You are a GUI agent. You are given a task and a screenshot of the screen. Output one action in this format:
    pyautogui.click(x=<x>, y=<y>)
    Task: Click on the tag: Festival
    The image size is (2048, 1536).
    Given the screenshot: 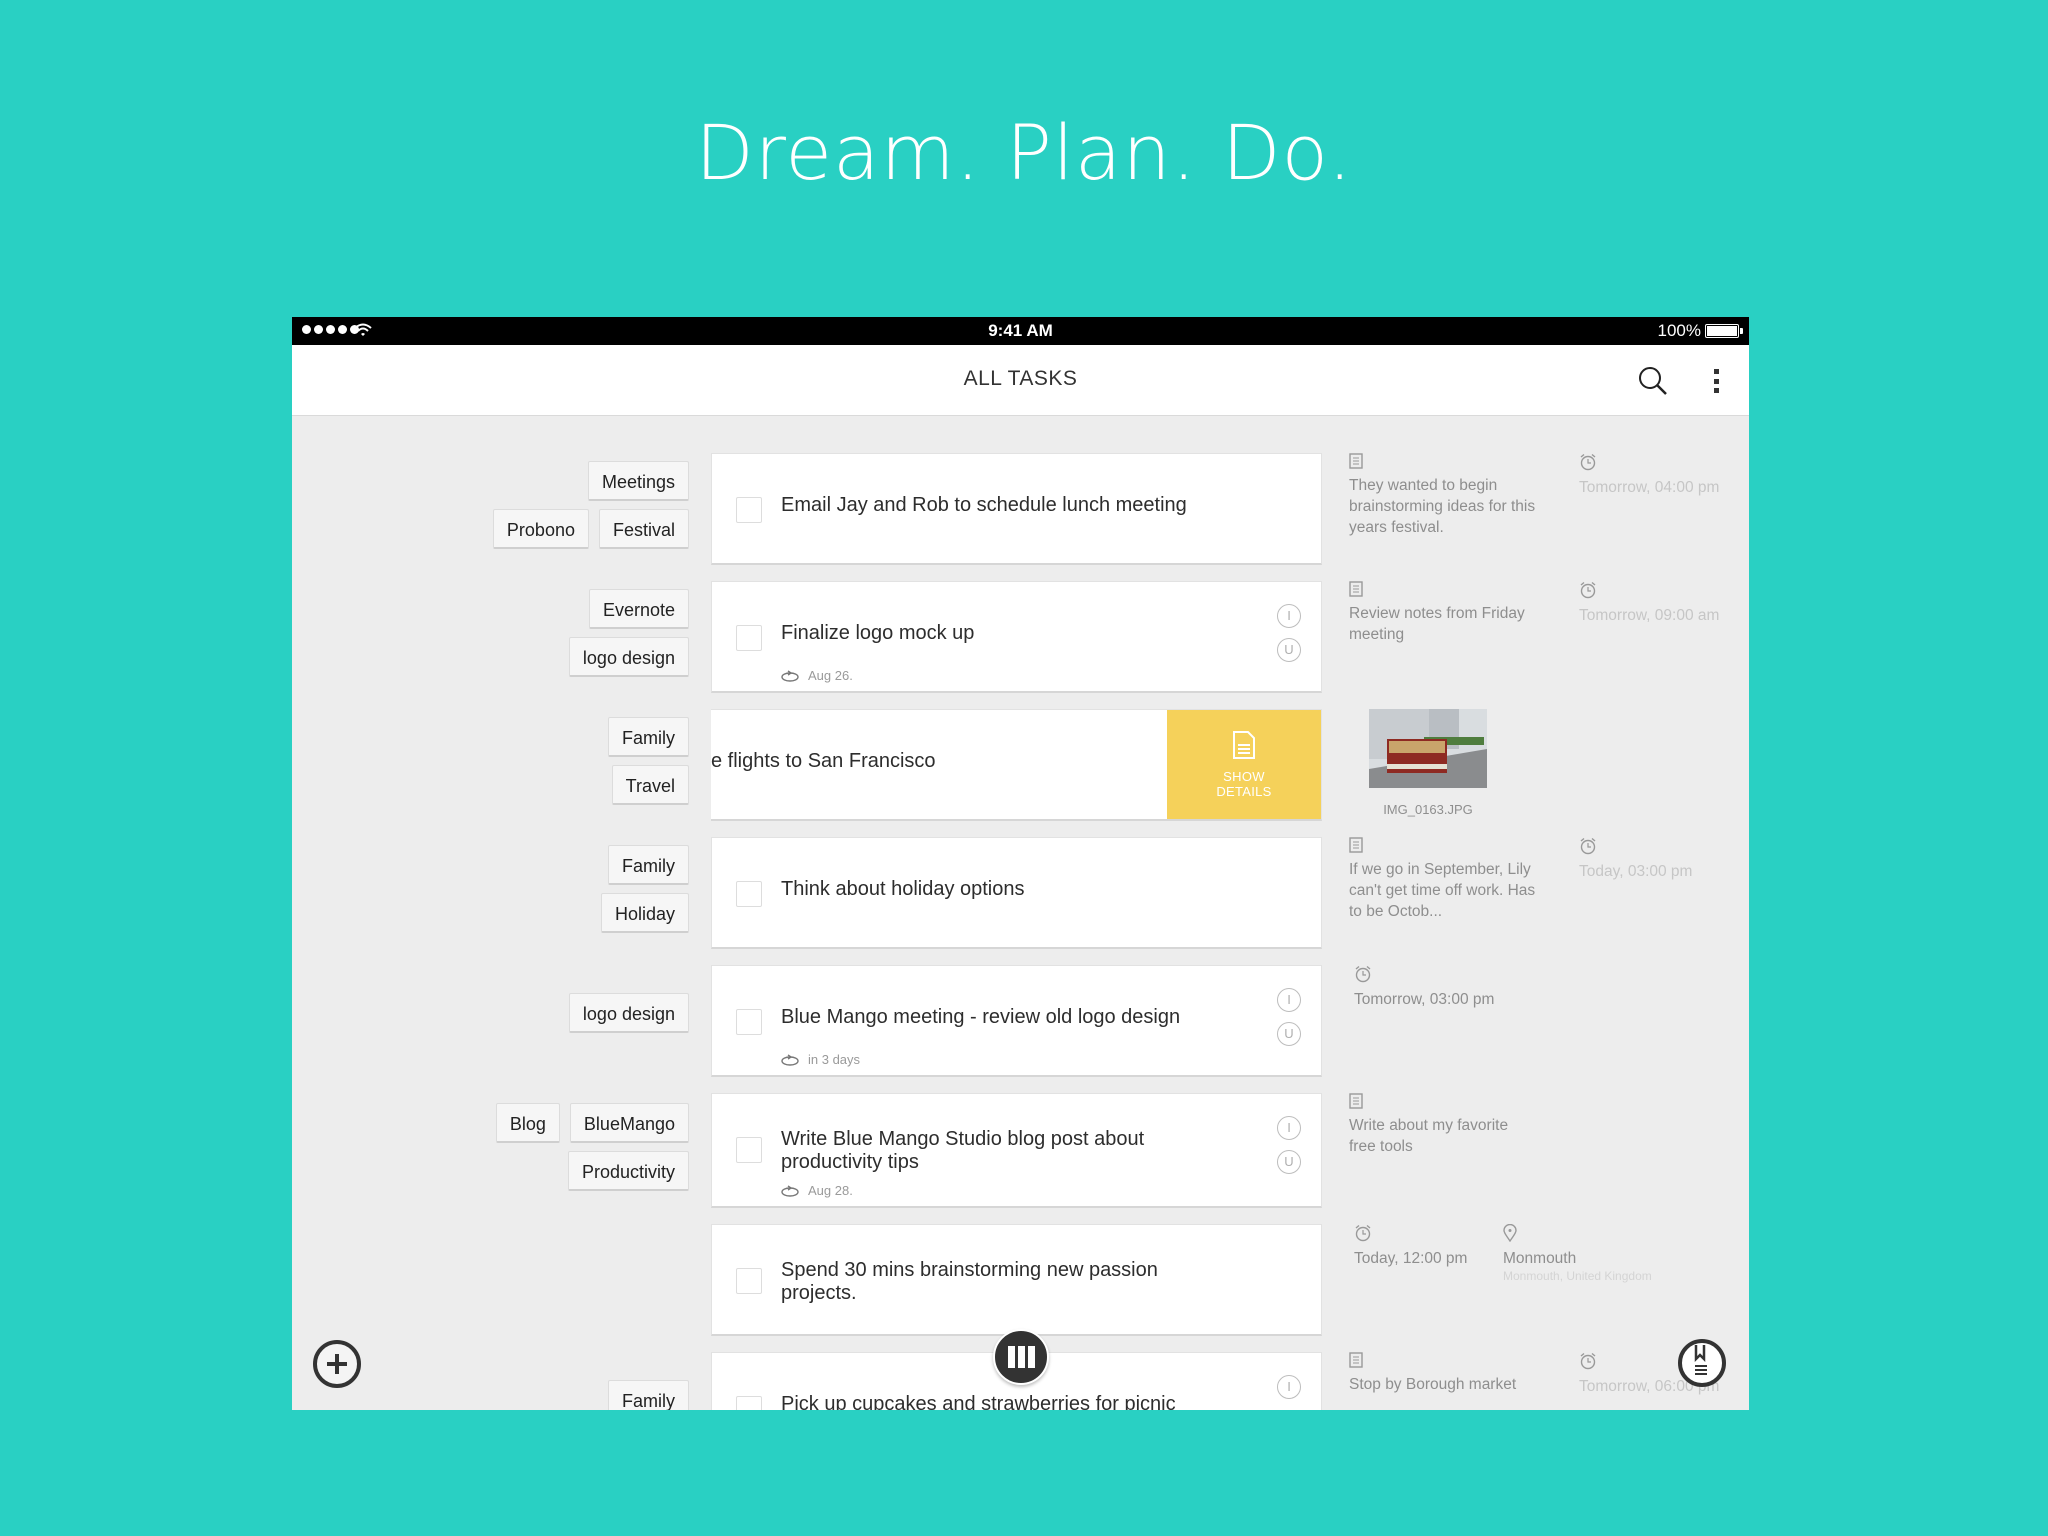 What is the action you would take?
    pyautogui.click(x=643, y=529)
    